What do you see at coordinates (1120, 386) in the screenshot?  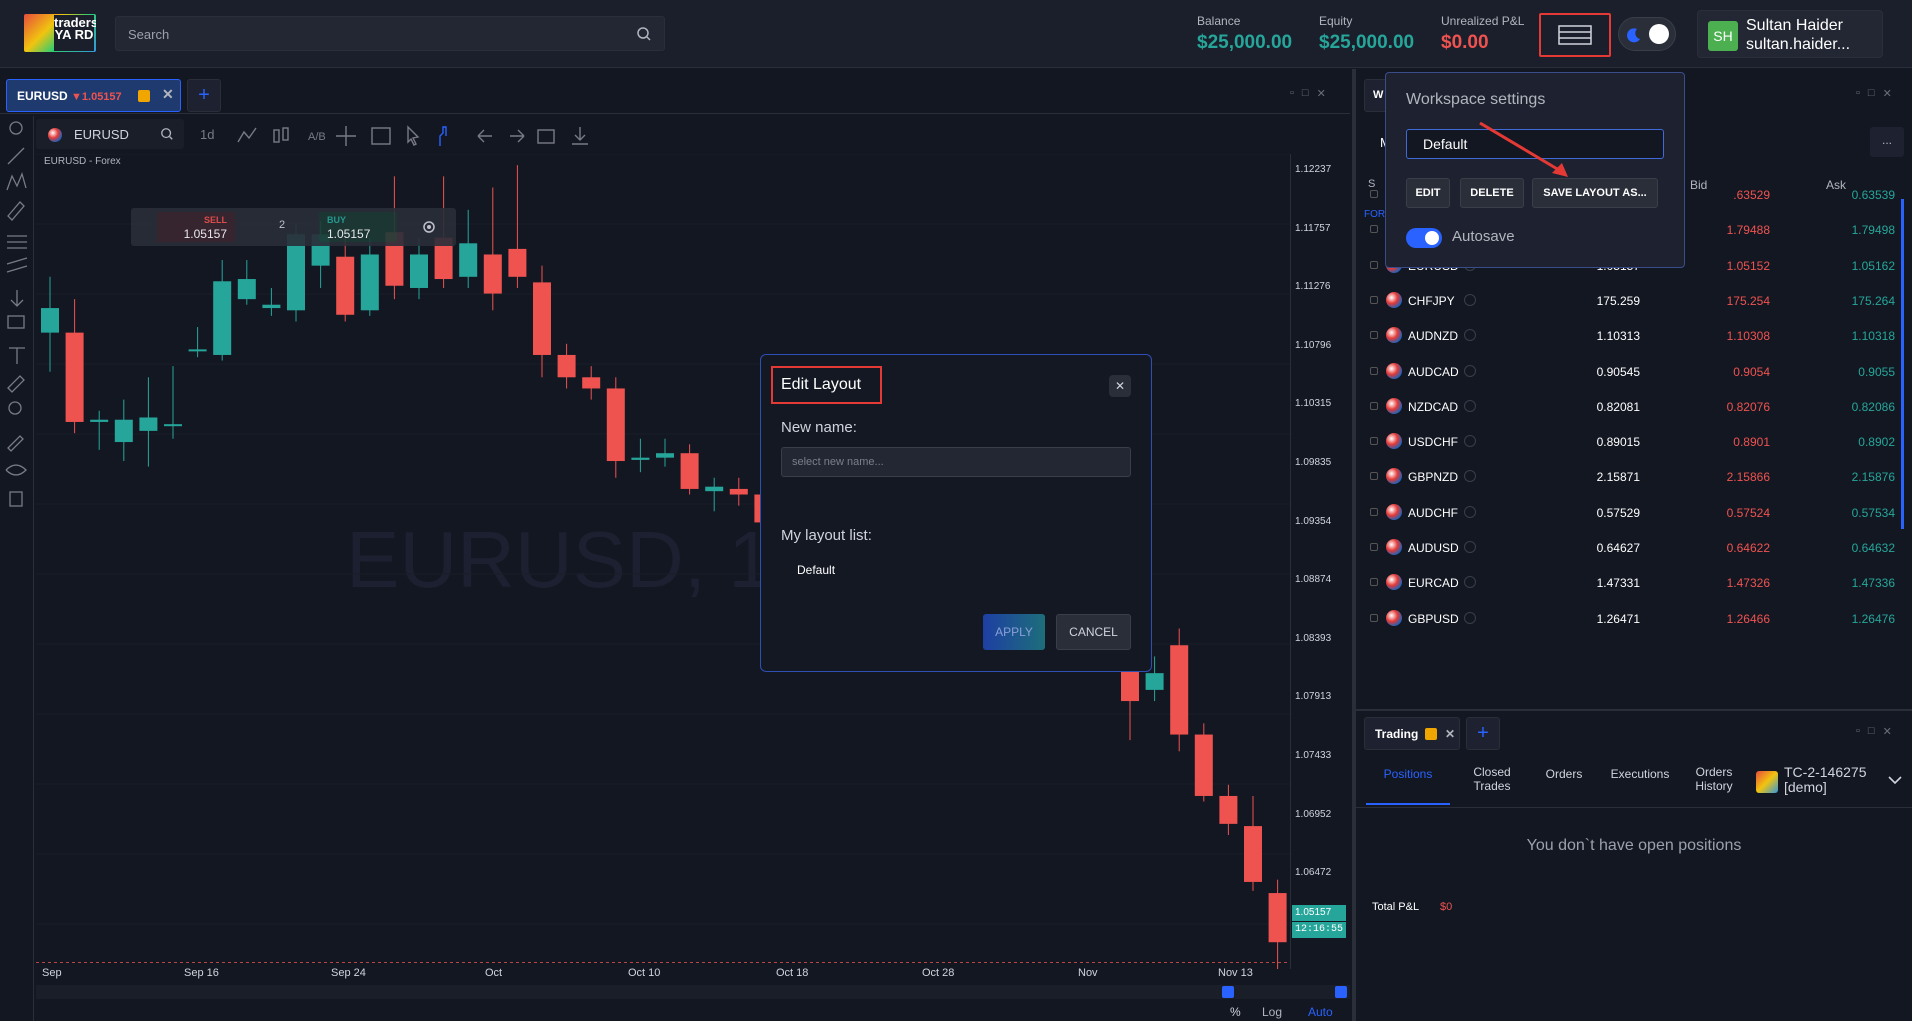 I see `close-icon: ✕` at bounding box center [1120, 386].